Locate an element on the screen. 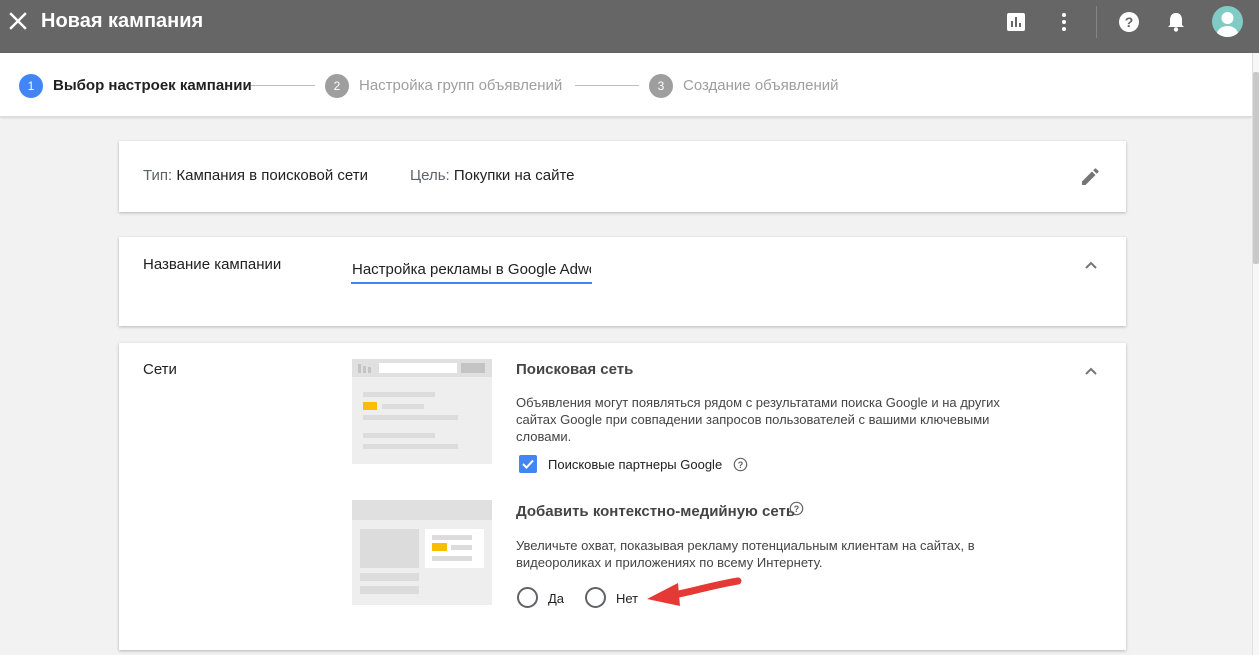 This screenshot has height=655, width=1259. reports-icon is located at coordinates (1016, 22).